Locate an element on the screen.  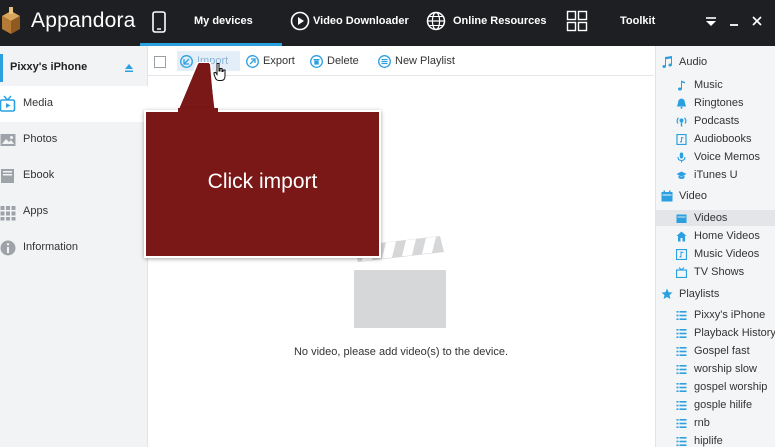
playlist-item: hiplife is located at coordinates (725, 440).